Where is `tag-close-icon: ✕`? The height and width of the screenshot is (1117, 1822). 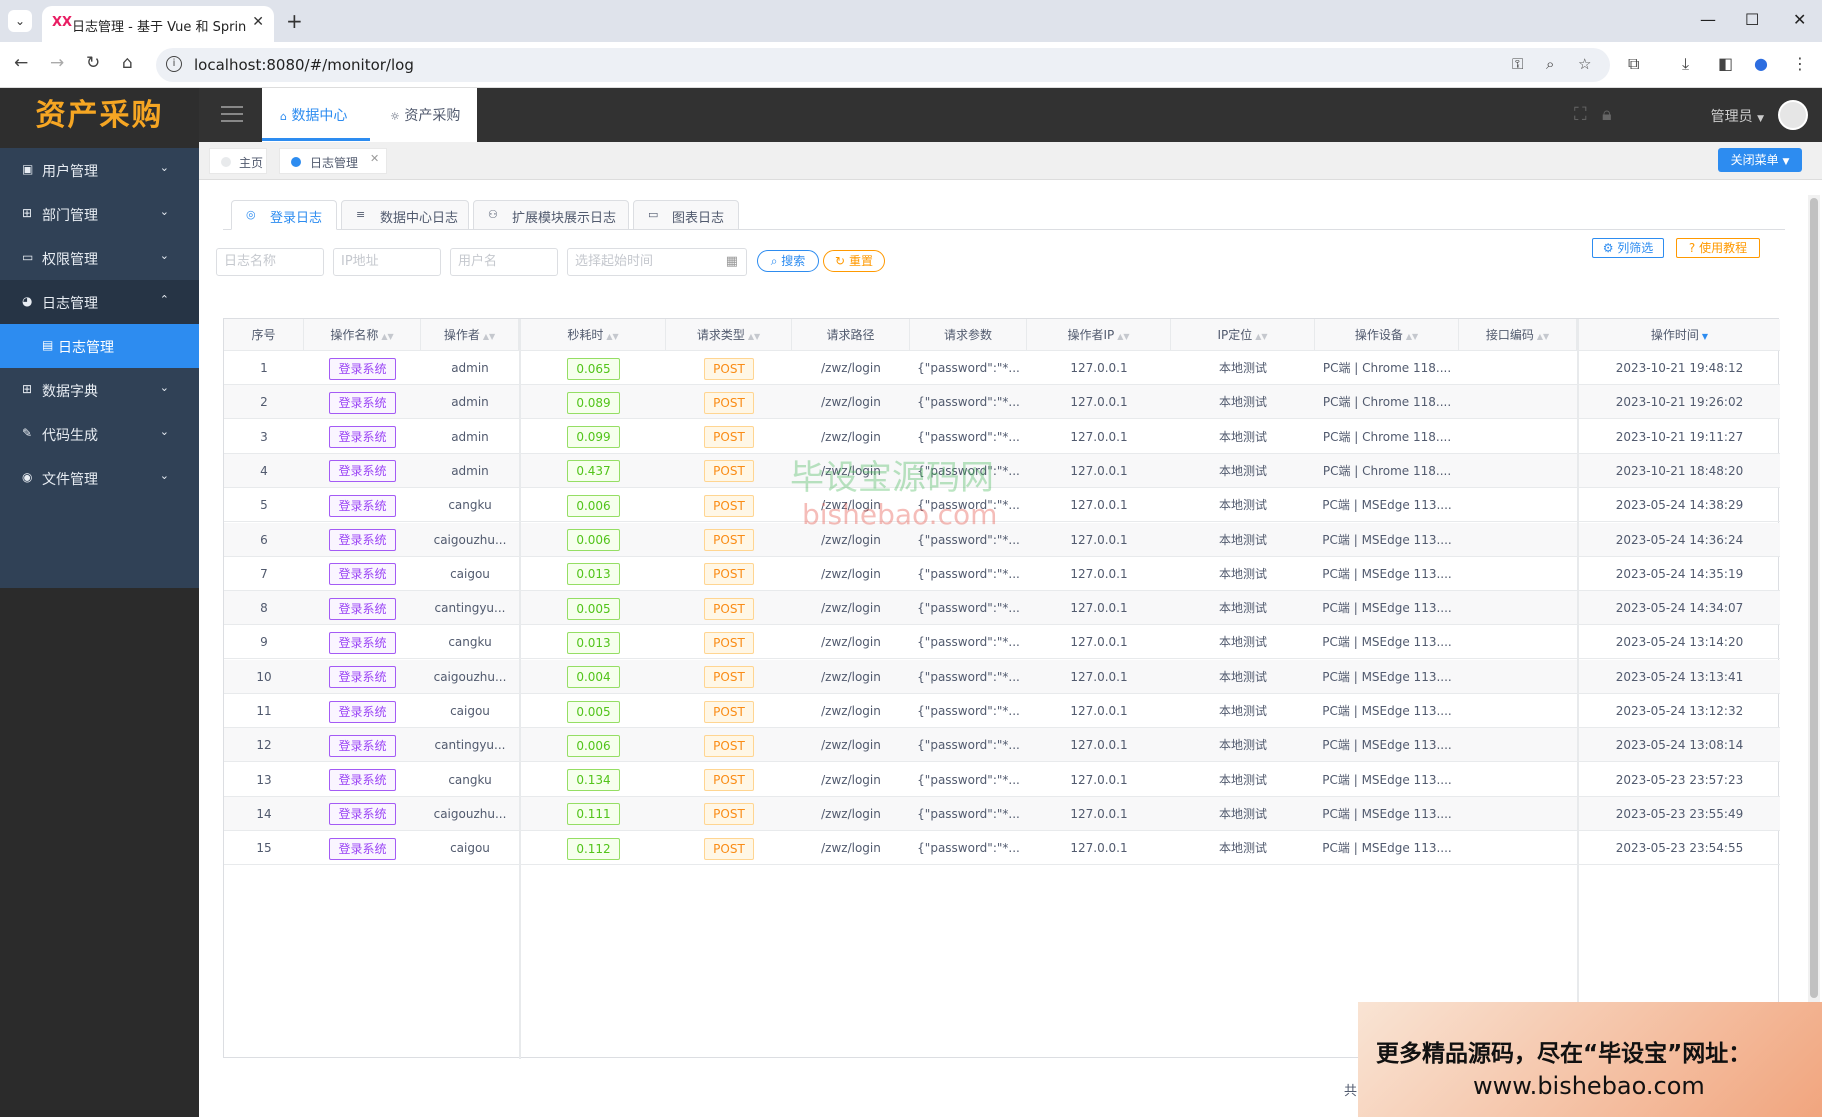 tag-close-icon: ✕ is located at coordinates (374, 158).